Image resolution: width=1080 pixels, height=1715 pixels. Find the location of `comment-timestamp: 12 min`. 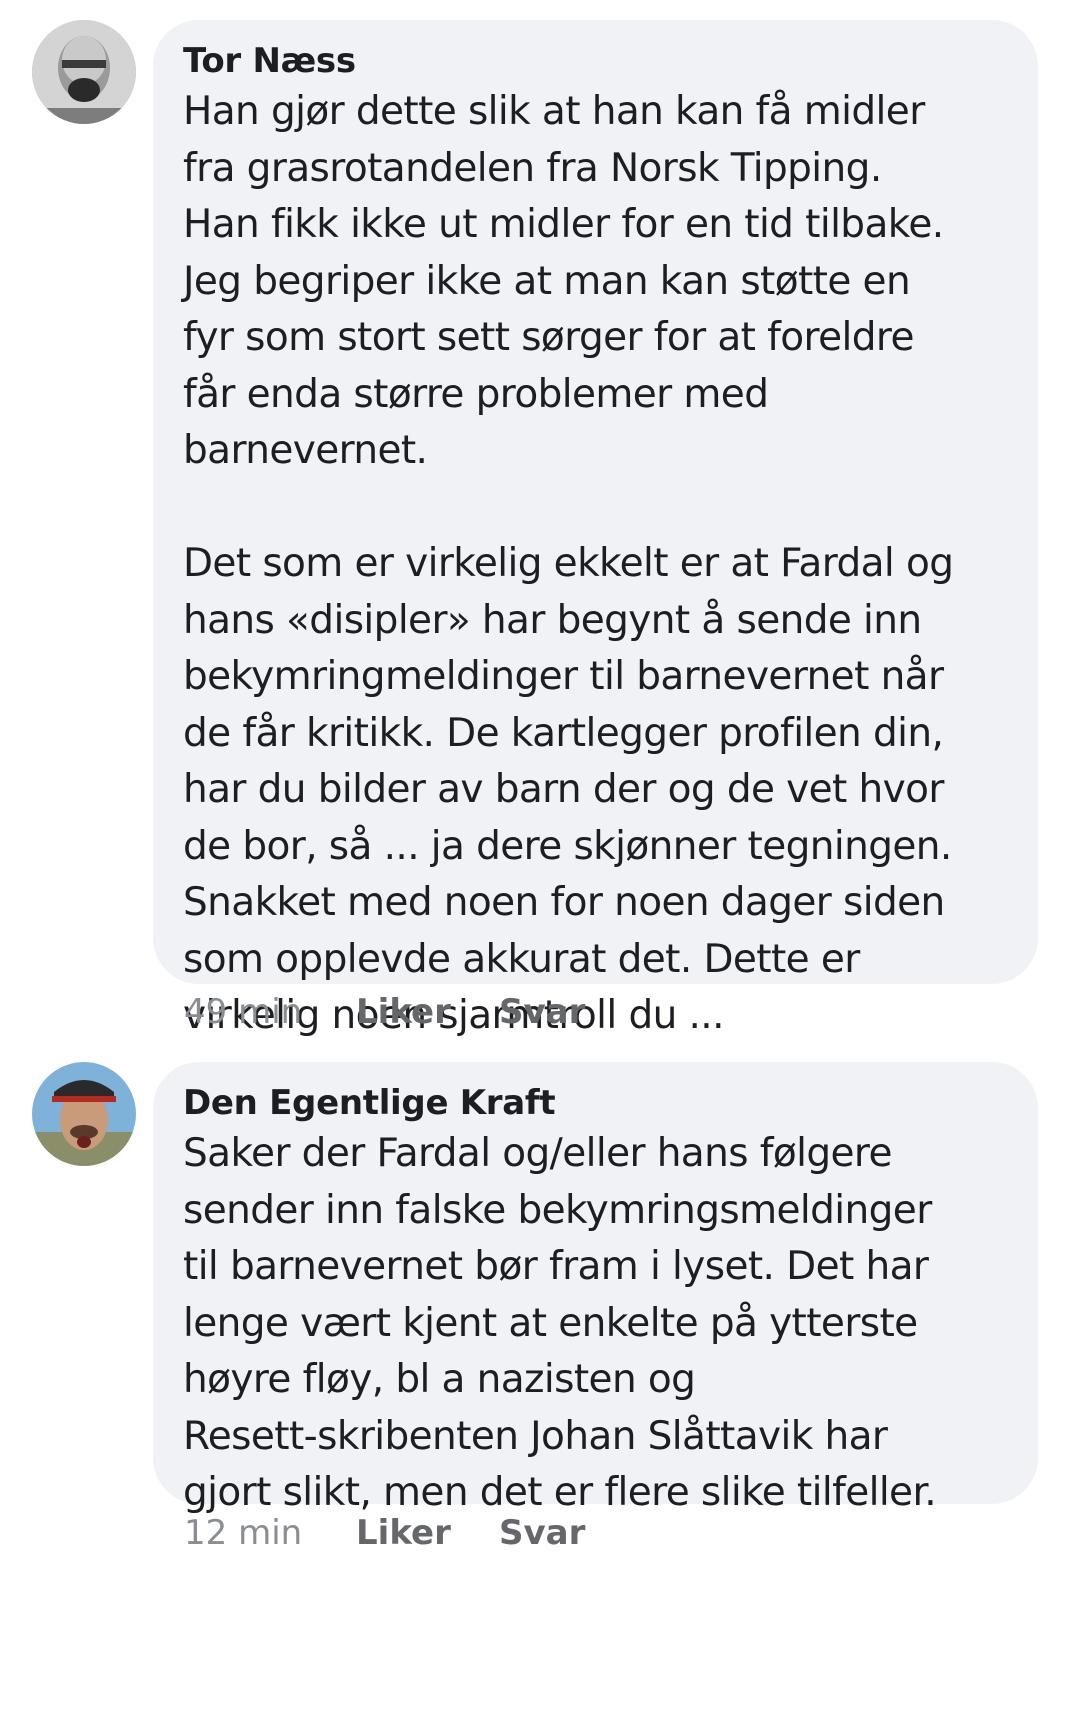

comment-timestamp: 12 min is located at coordinates (270, 1533).